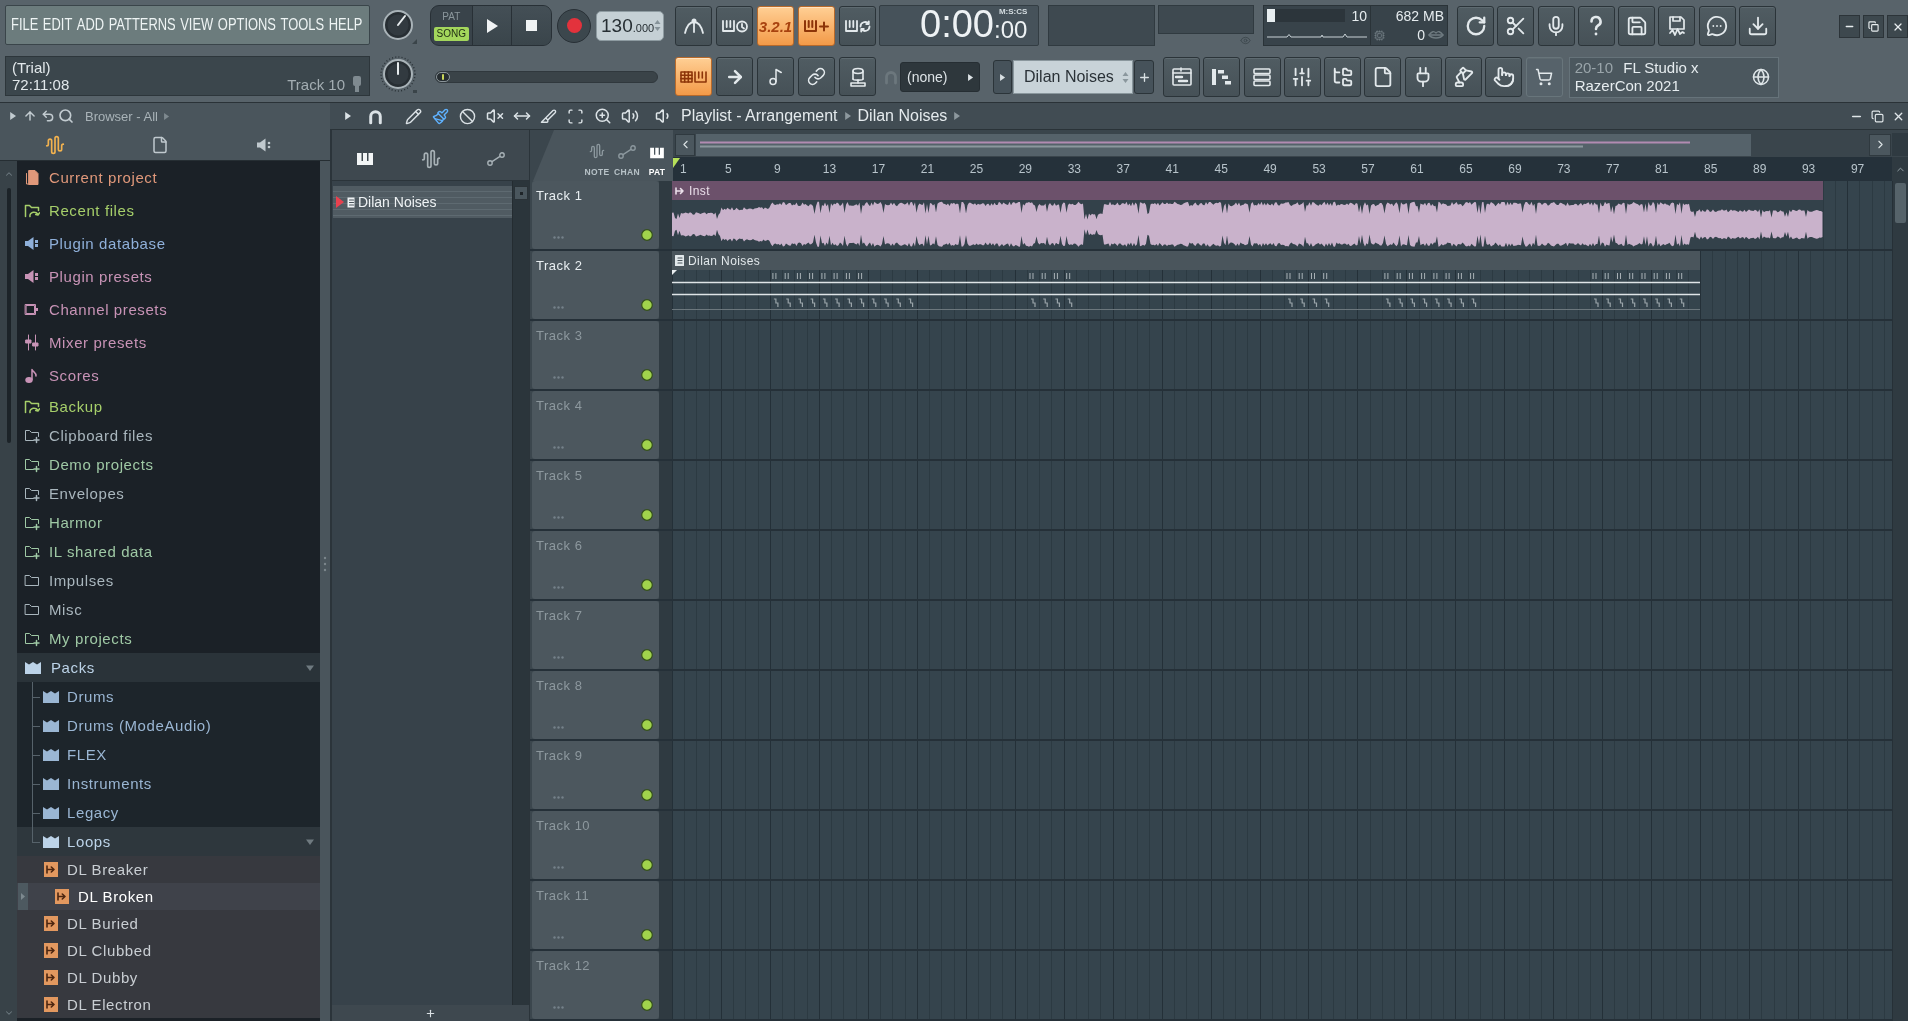  What do you see at coordinates (1717, 25) in the screenshot?
I see `chat-button` at bounding box center [1717, 25].